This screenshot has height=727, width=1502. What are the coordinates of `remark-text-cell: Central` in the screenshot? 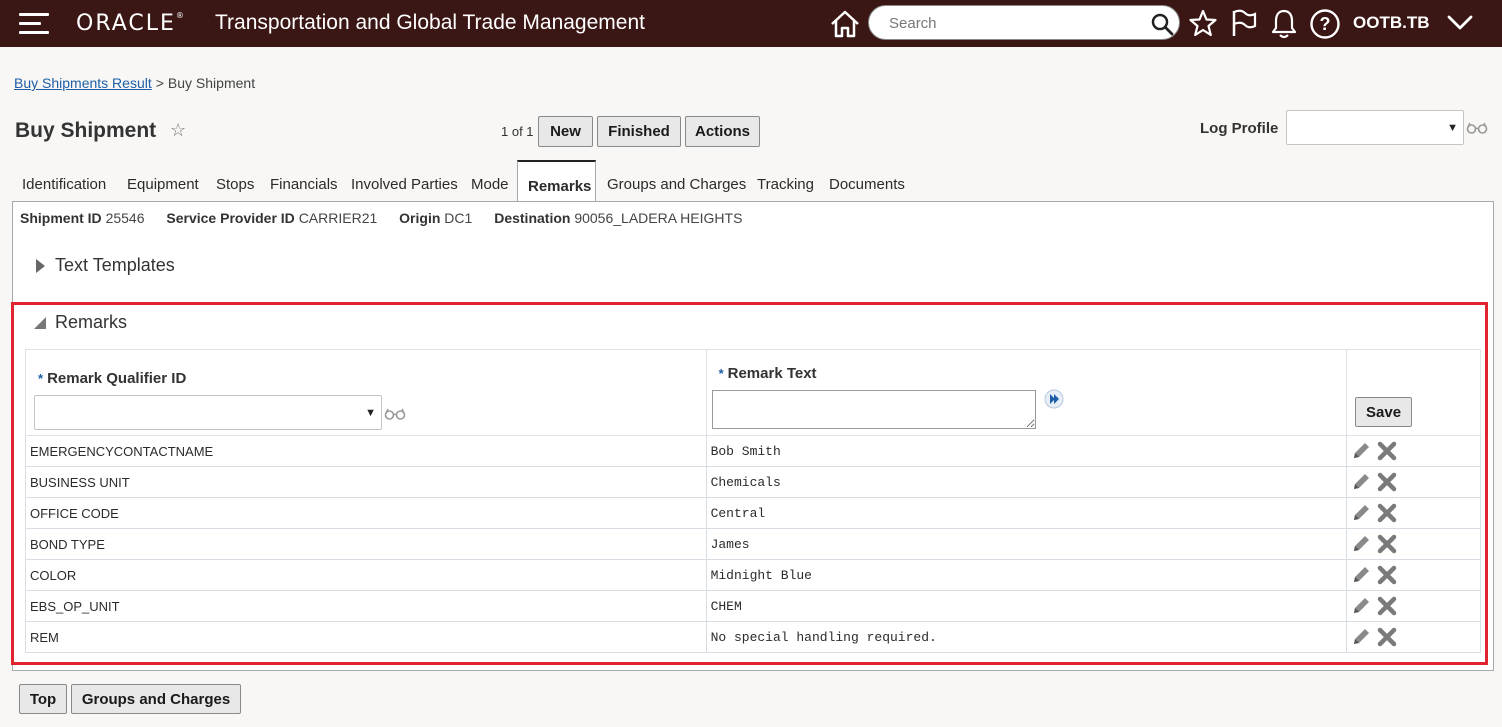 It's located at (1026, 513).